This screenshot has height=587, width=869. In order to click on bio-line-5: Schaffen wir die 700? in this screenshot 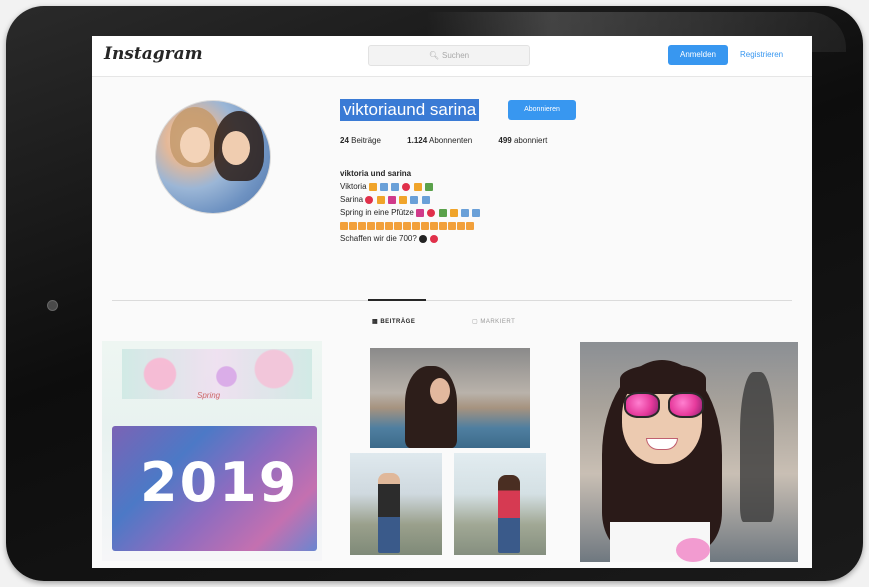, I will do `click(410, 238)`.